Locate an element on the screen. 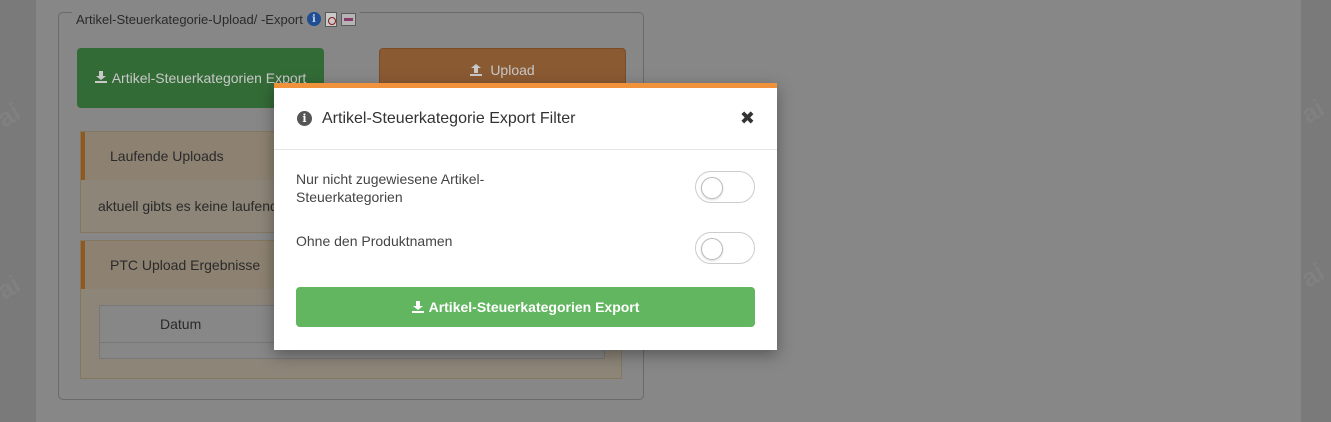  export-button-label: Artikel-Steuerkategorien Export is located at coordinates (534, 307).